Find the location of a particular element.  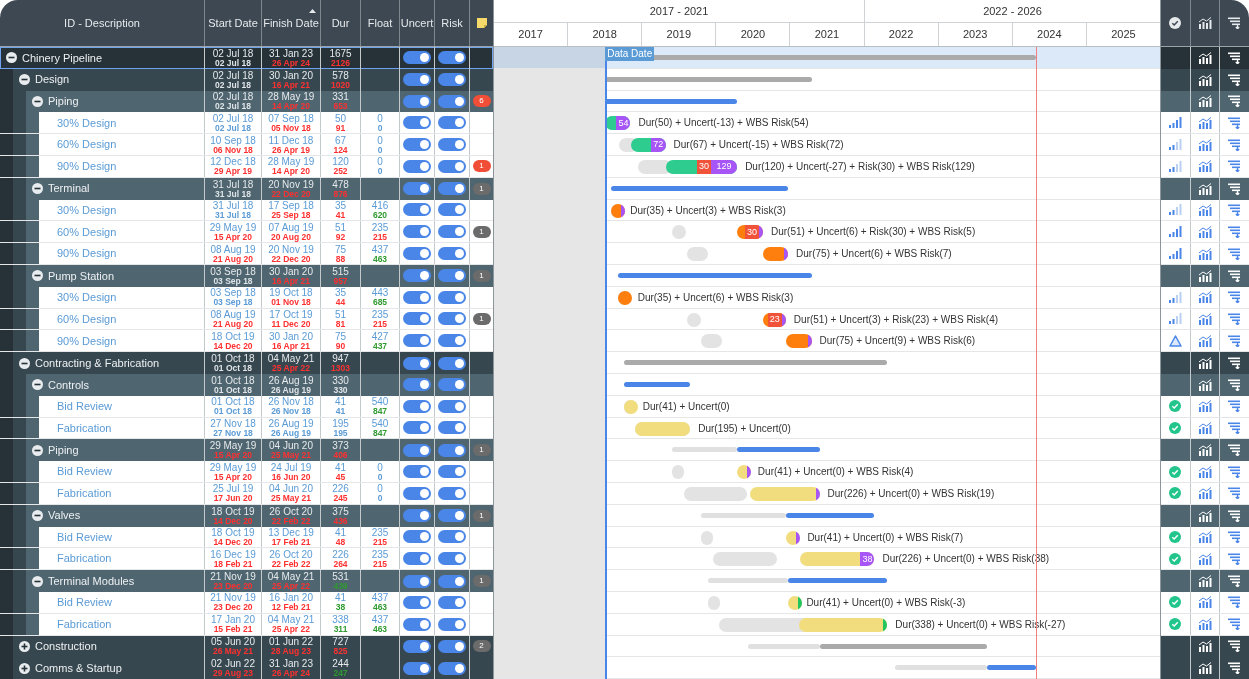

column-header: Uncert is located at coordinates (416, 23).